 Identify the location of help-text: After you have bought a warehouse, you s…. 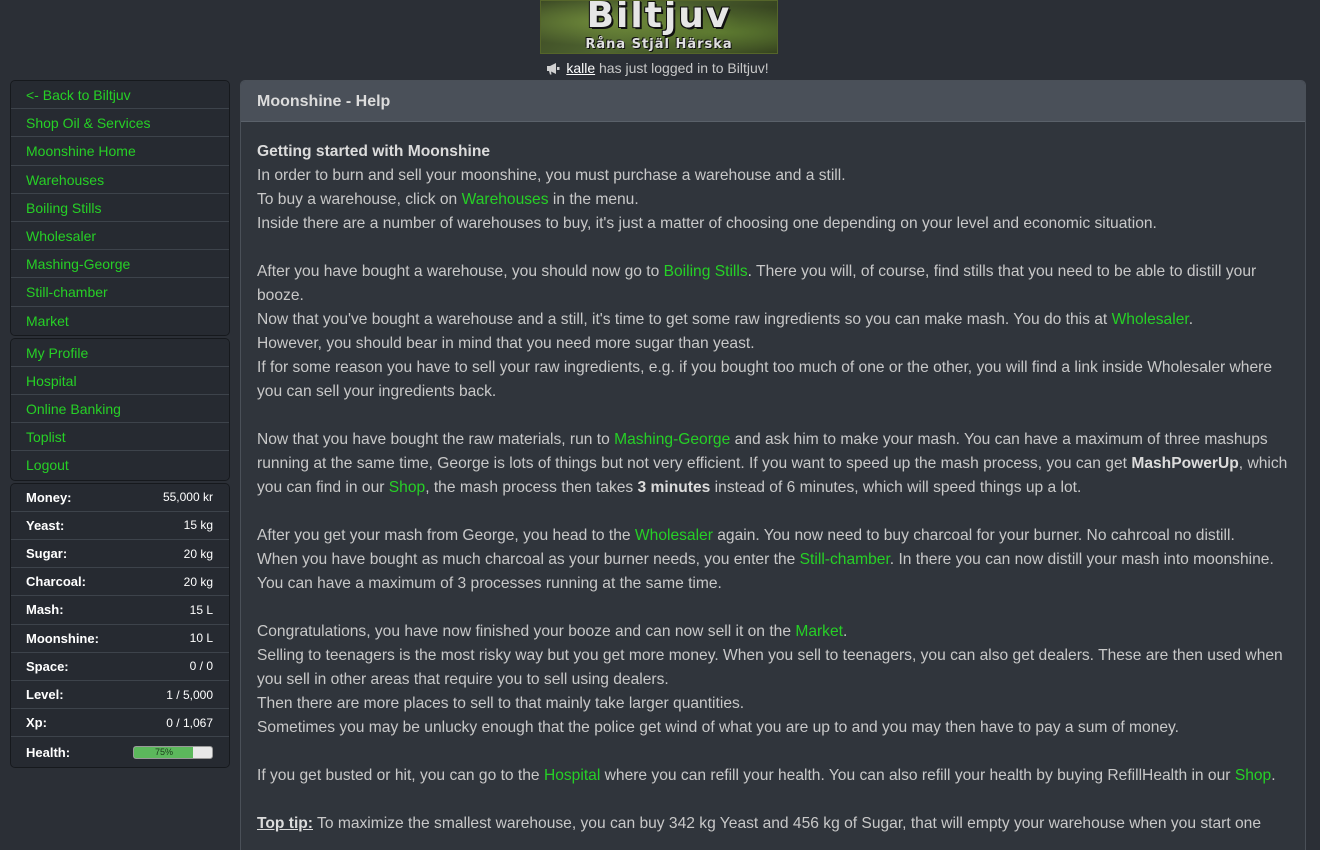
(460, 271).